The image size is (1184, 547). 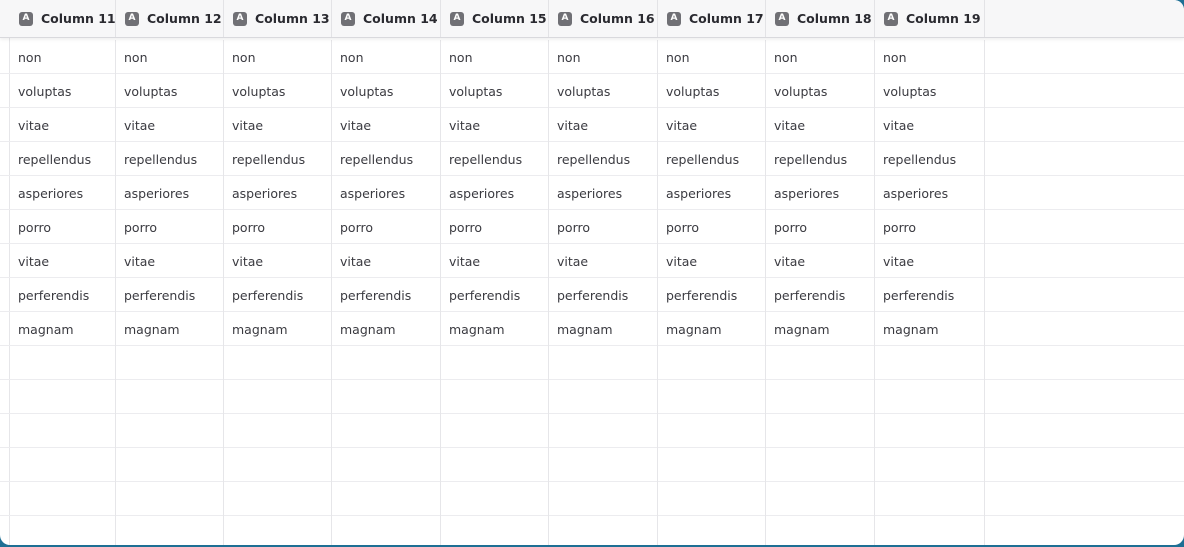 I want to click on column-header-17: A Column 17, so click(x=712, y=18).